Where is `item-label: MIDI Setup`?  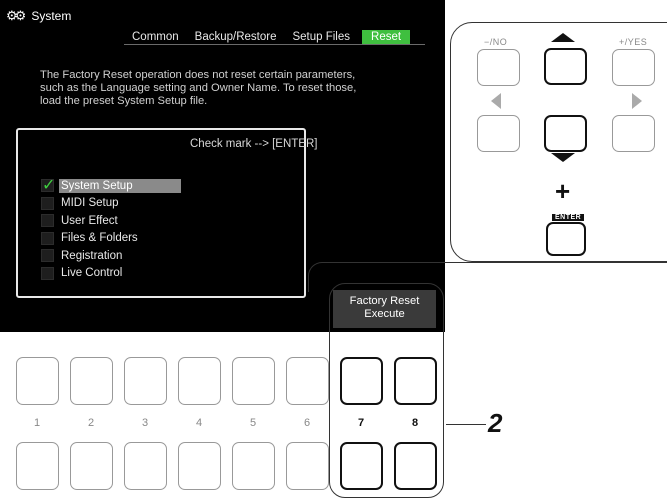 item-label: MIDI Setup is located at coordinates (90, 203).